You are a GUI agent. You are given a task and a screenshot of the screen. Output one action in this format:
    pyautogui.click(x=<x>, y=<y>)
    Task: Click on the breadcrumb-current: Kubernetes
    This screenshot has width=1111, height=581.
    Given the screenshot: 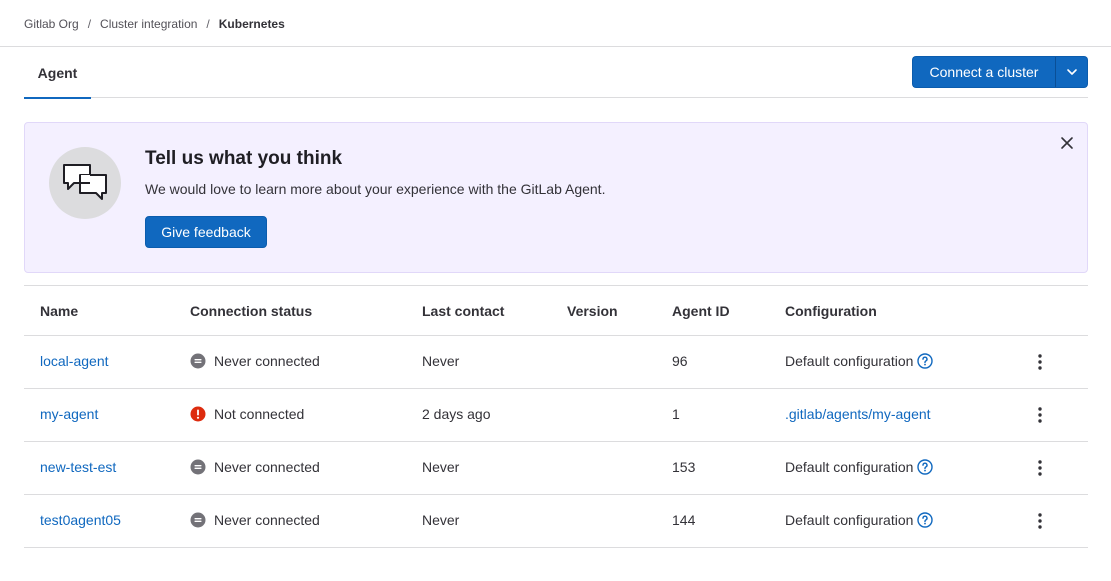 What is the action you would take?
    pyautogui.click(x=251, y=24)
    